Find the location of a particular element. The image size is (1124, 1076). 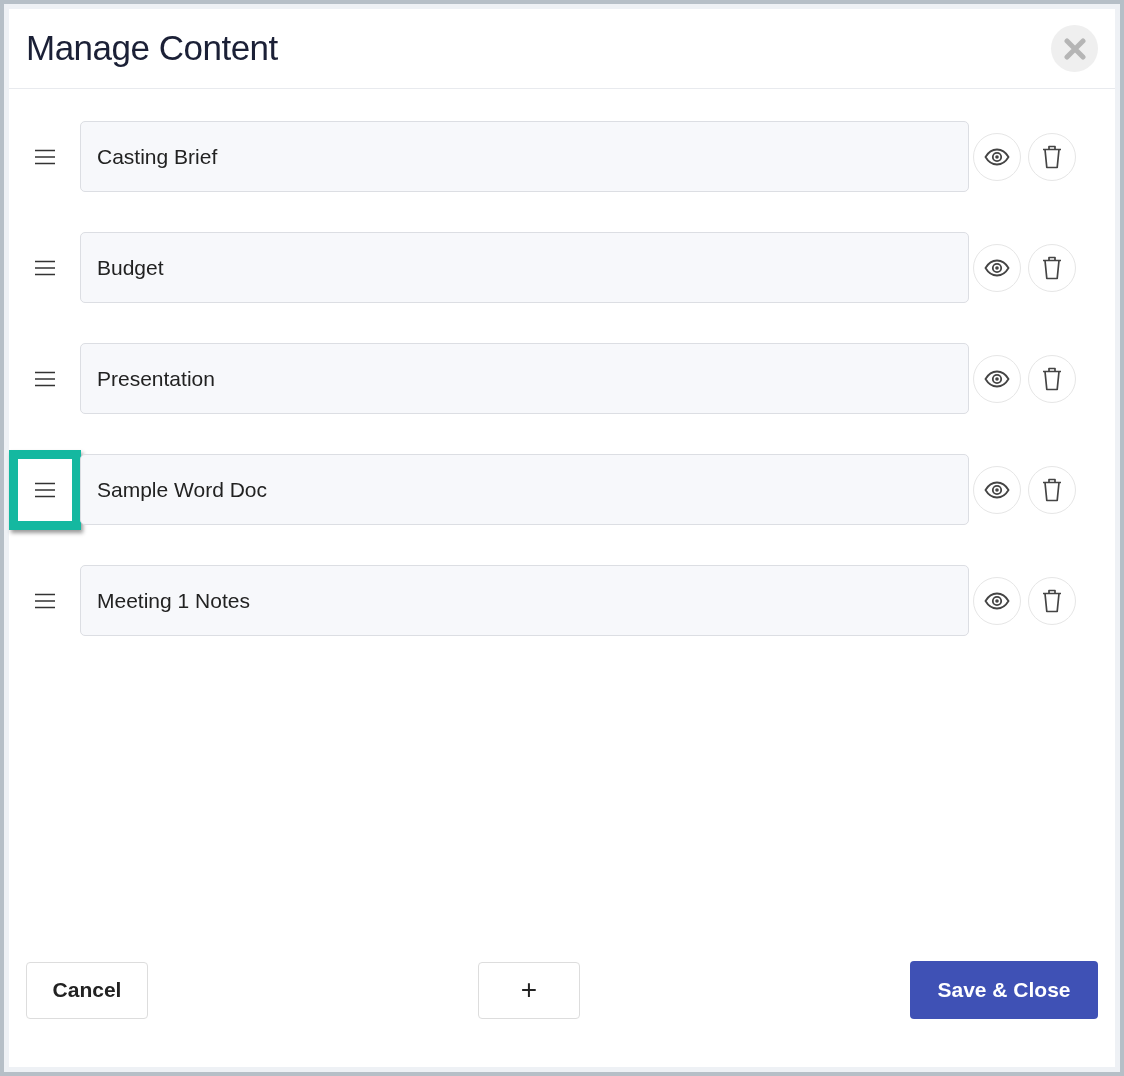

item-name-field: Sample Word Doc is located at coordinates (524, 489).